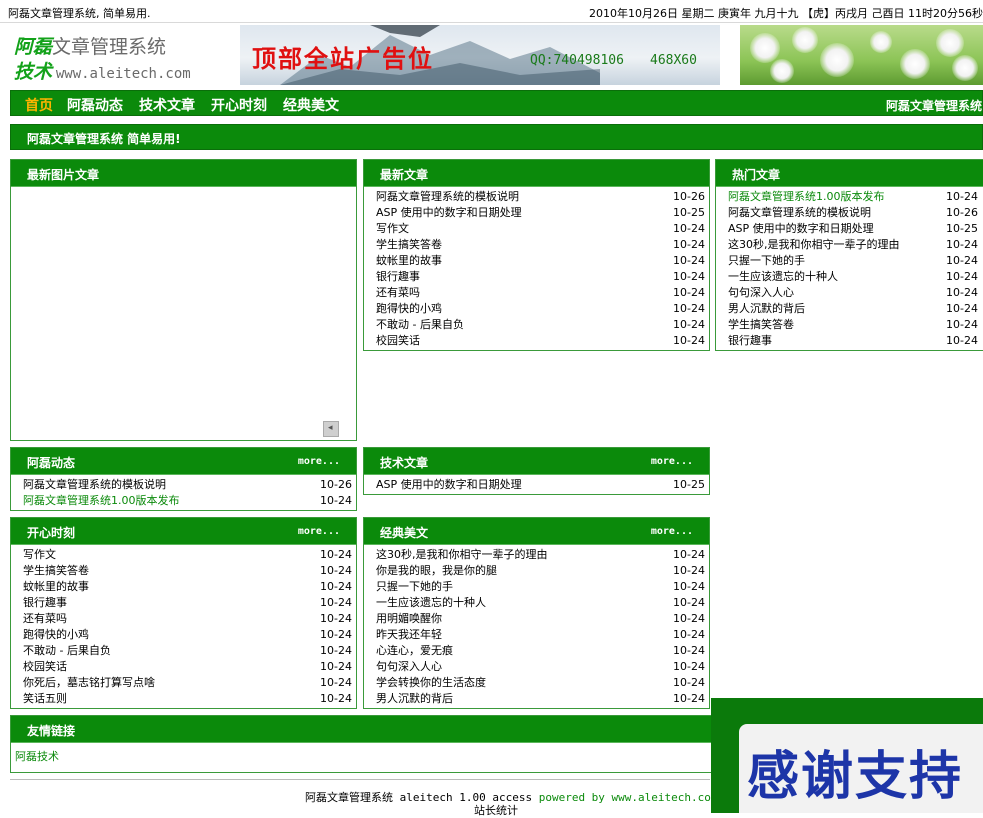 The image size is (983, 818). Describe the element at coordinates (540, 619) in the screenshot. I see `list-item: 用明媚唤醒你 10-24` at that location.